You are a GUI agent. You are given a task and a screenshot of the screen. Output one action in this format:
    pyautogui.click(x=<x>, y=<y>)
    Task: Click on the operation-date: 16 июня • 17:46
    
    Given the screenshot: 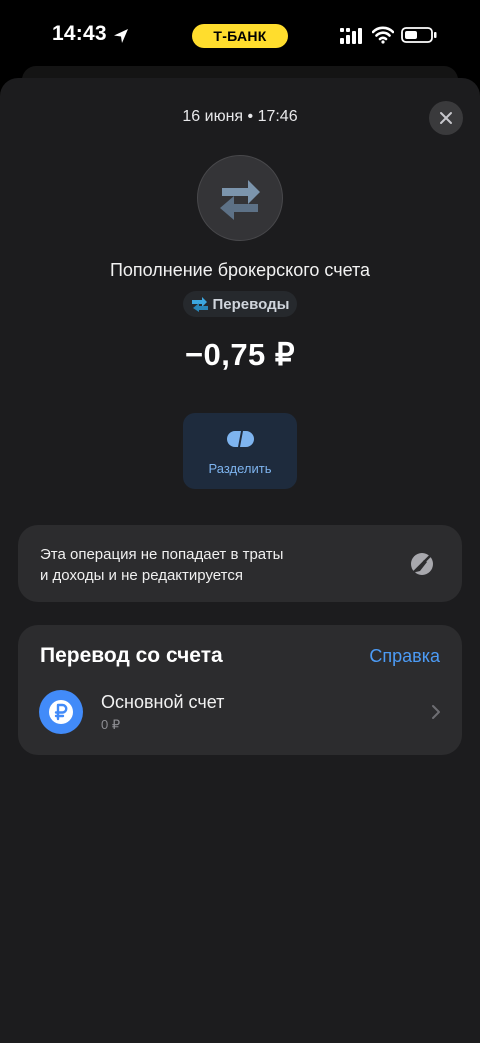 What is the action you would take?
    pyautogui.click(x=240, y=116)
    